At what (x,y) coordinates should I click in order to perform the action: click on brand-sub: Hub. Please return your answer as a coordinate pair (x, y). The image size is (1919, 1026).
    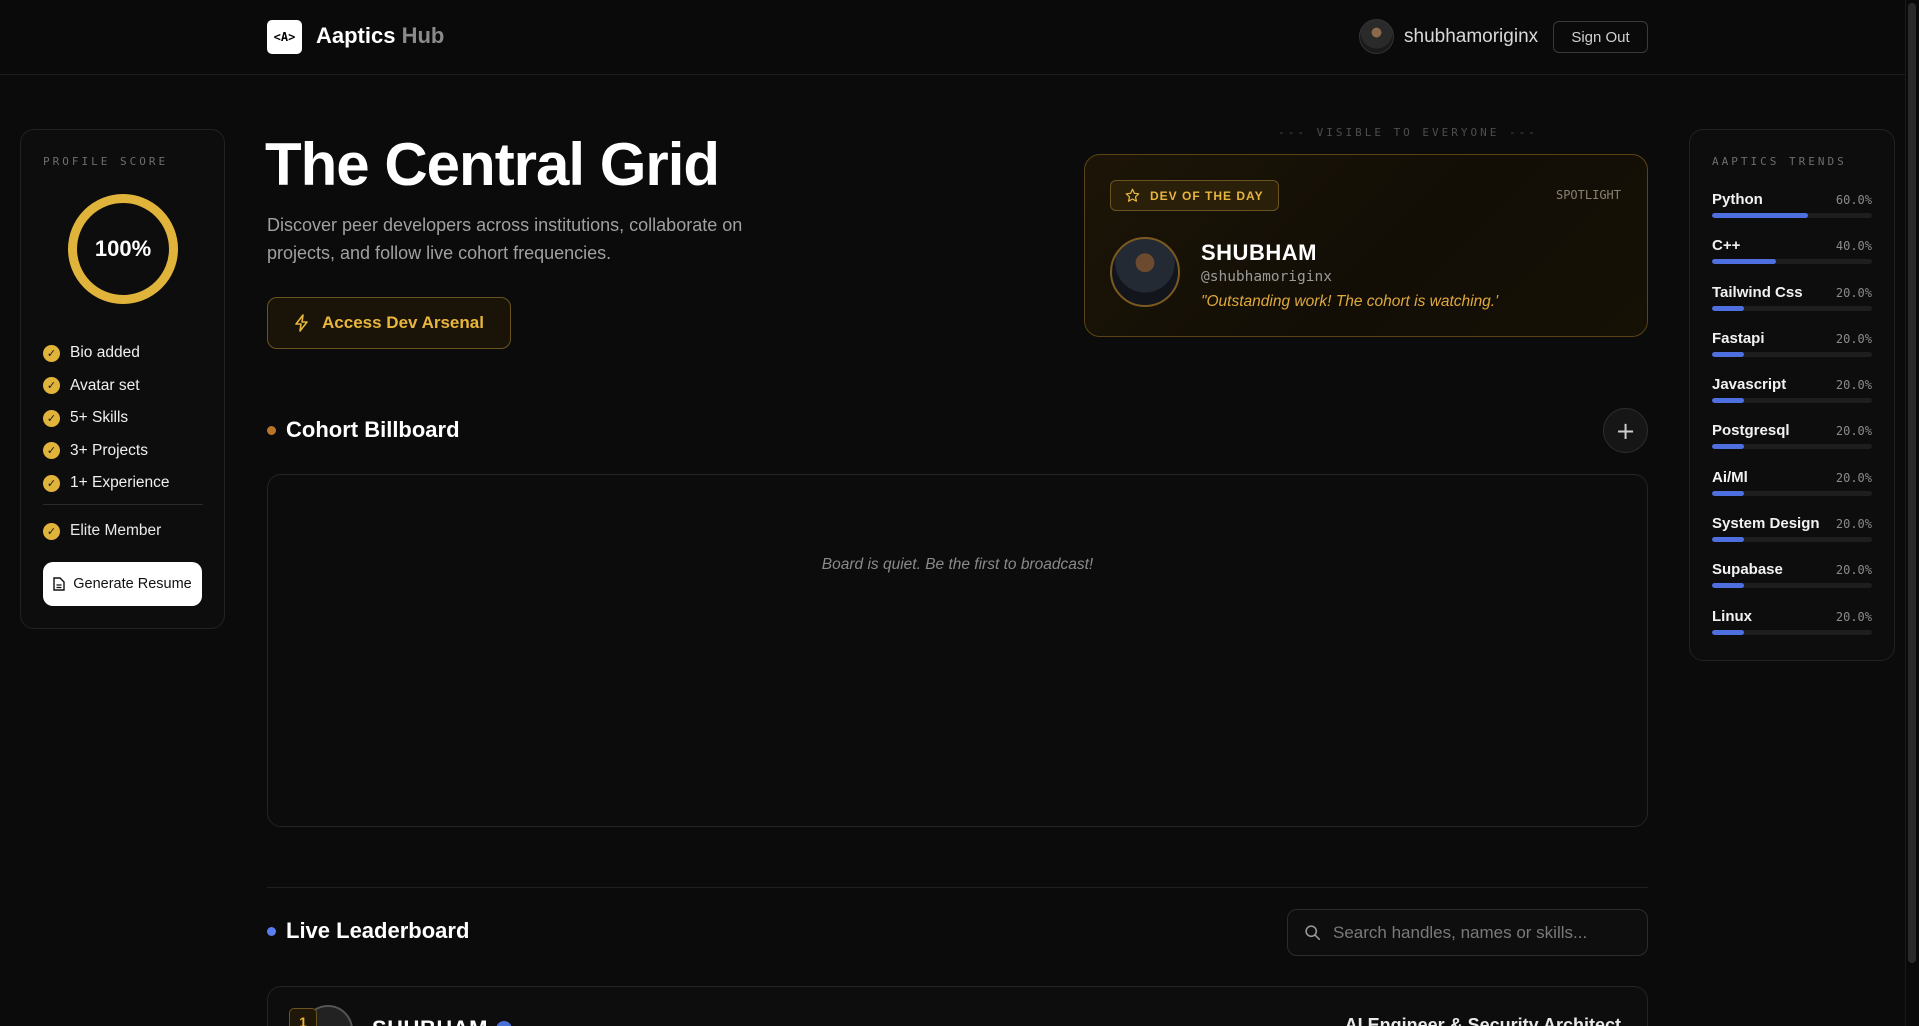
    Looking at the image, I should click on (420, 35).